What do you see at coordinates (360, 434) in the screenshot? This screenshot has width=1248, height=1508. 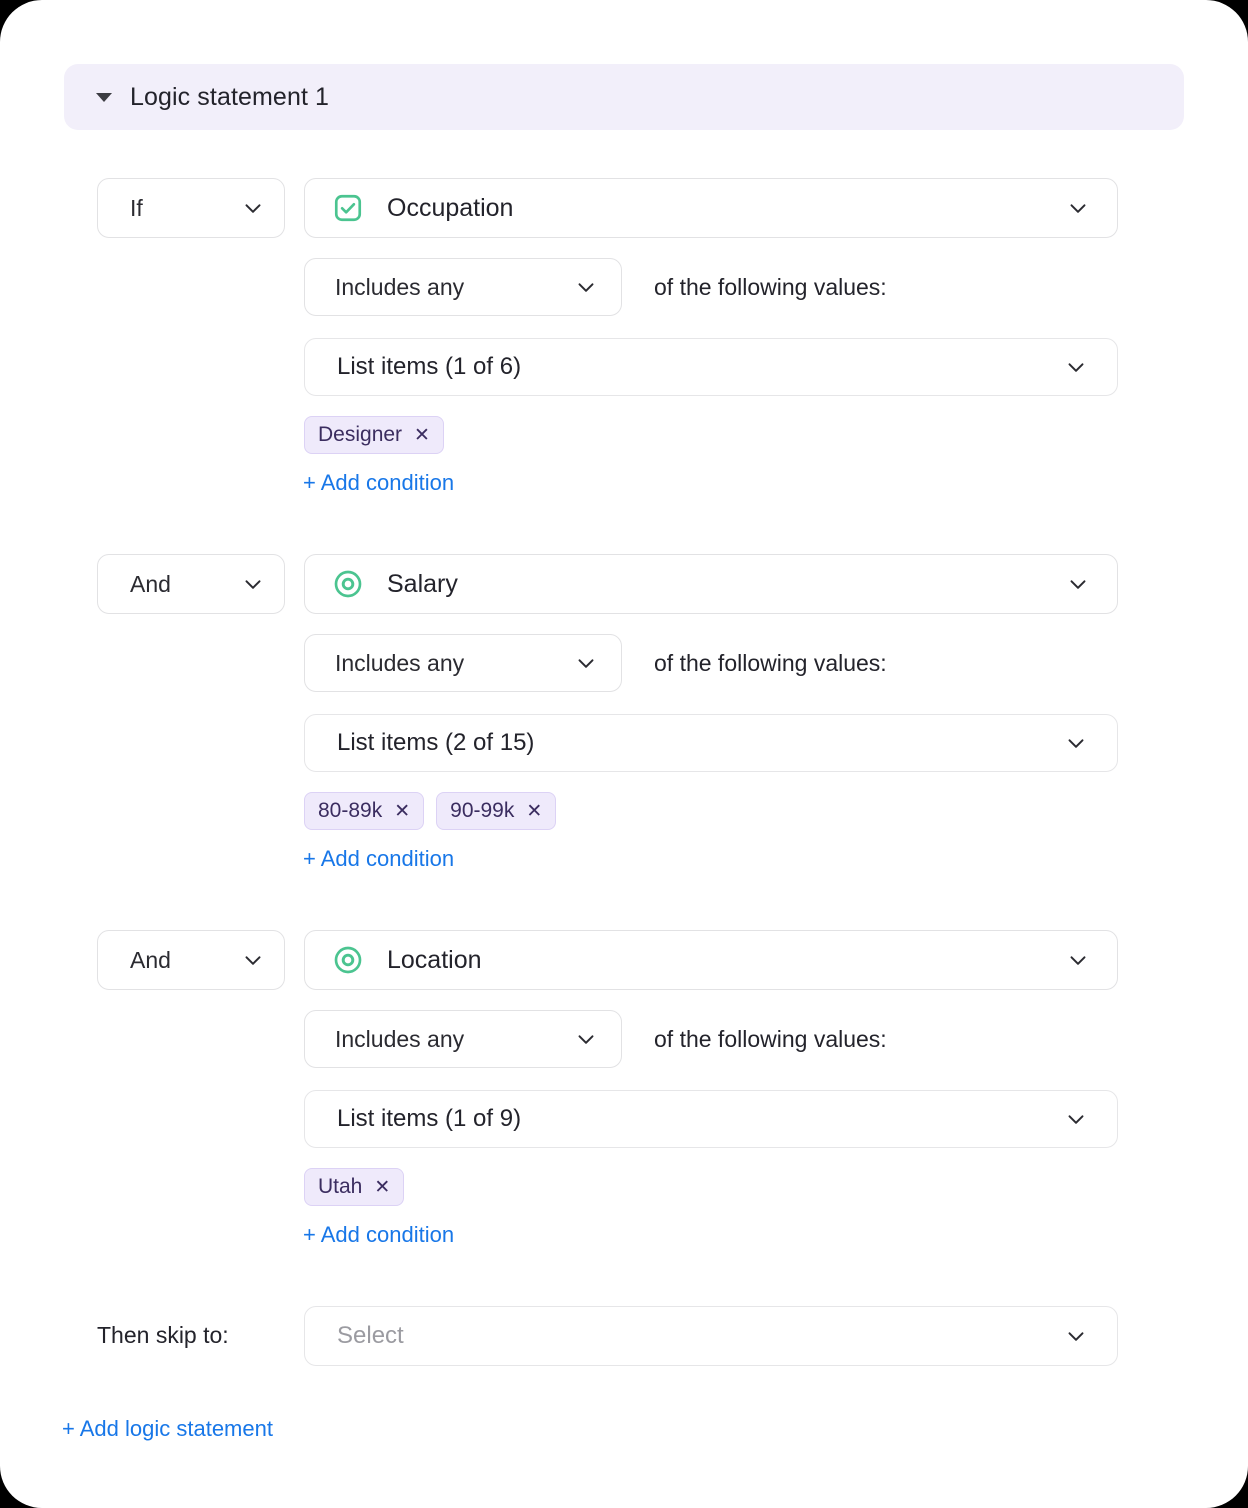 I see `tag-label: Designer` at bounding box center [360, 434].